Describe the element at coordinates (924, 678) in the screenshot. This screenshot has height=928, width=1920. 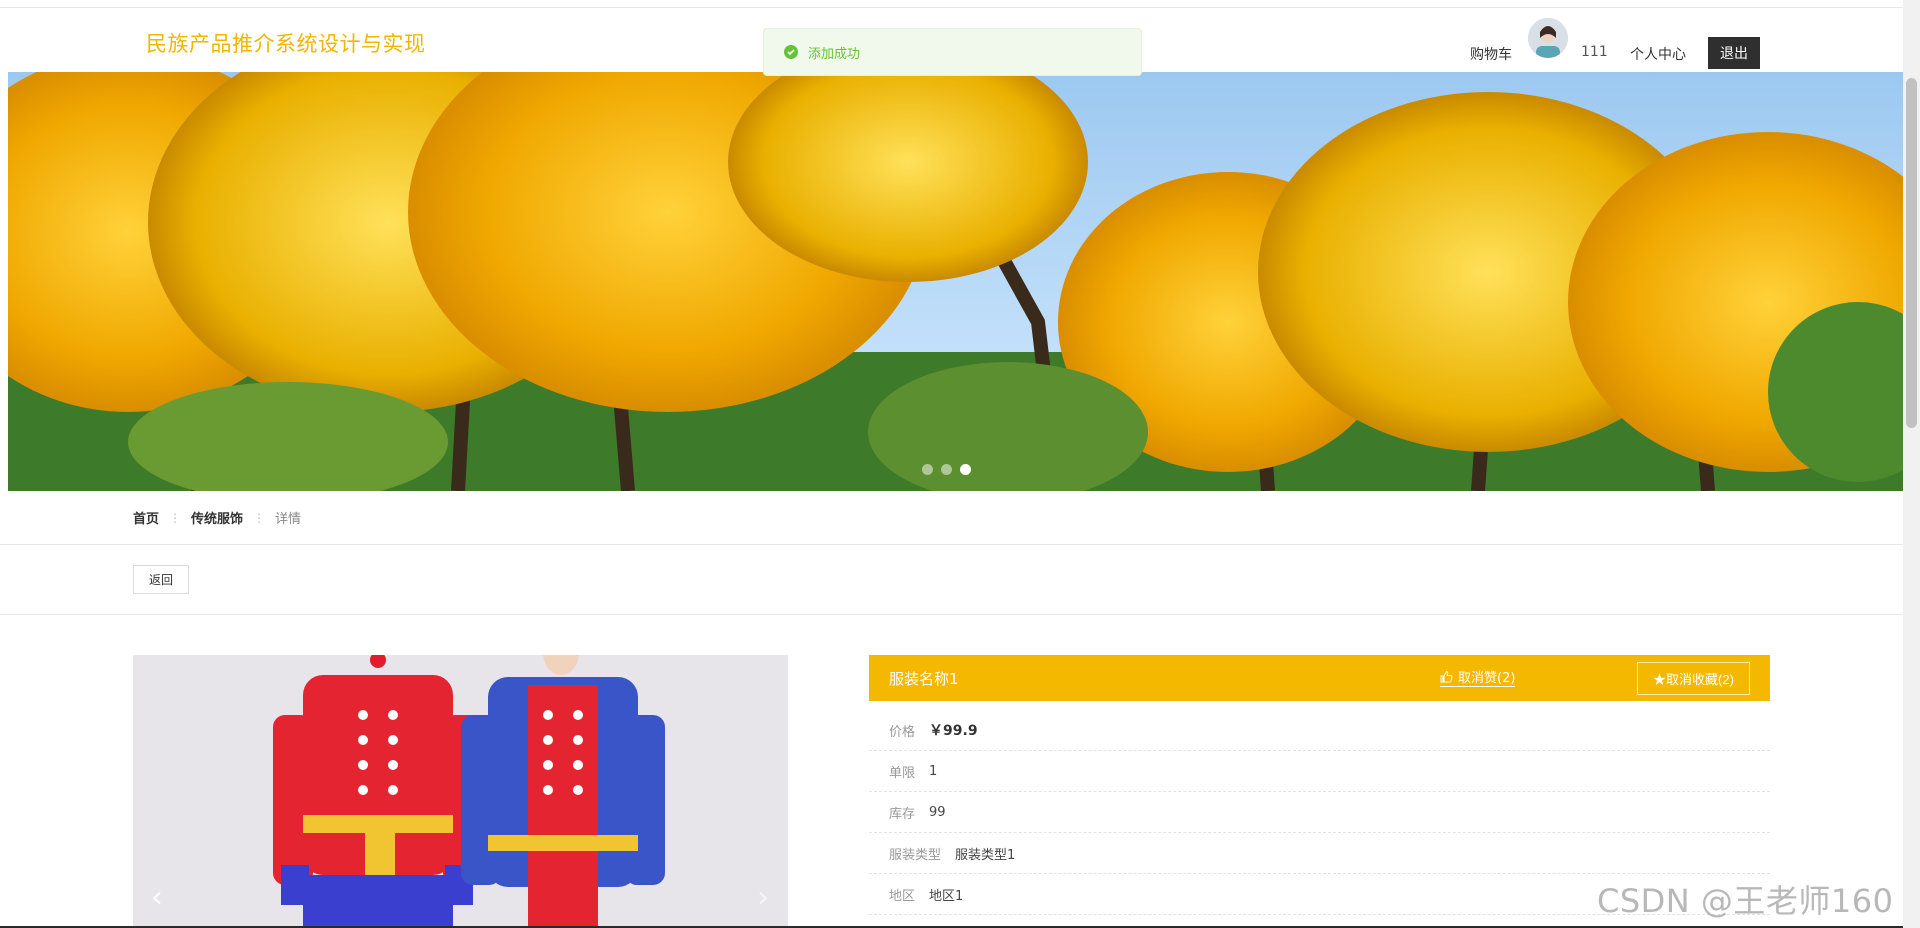
I see `product-title: 服装名称1` at that location.